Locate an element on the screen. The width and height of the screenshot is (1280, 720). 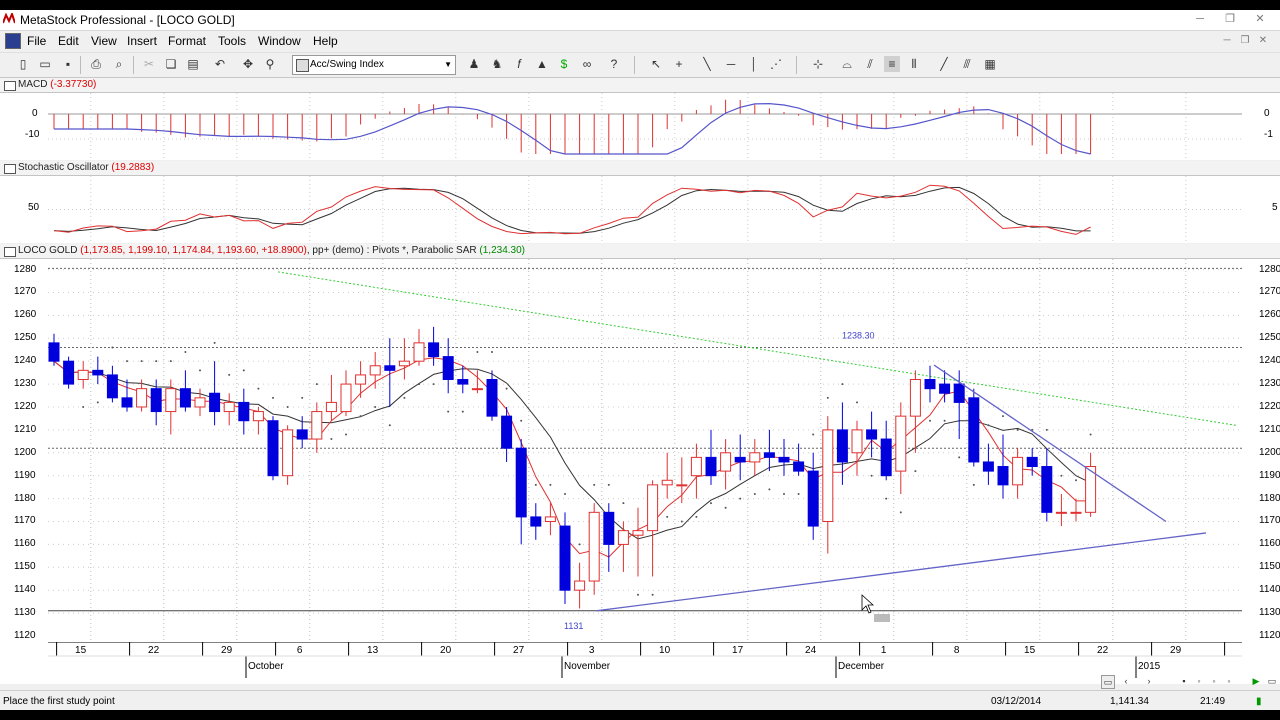
new-icon: ▯ is located at coordinates (23, 64).